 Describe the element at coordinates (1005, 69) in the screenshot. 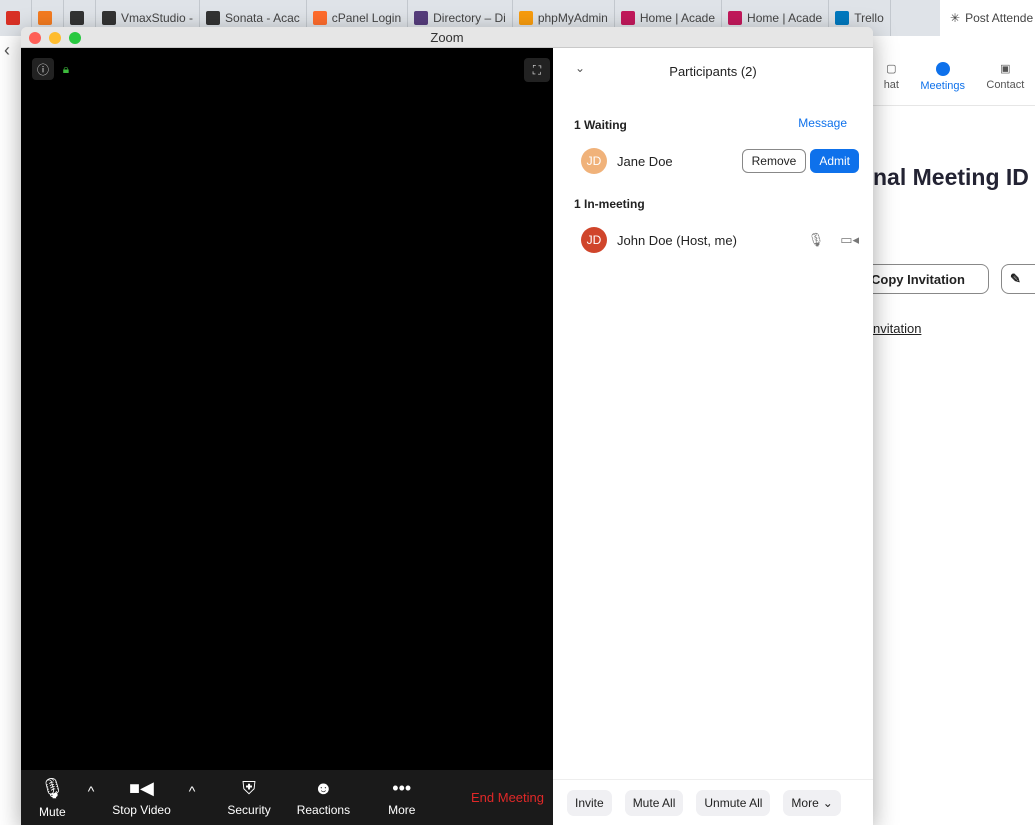

I see `contact-icon: ▣` at that location.